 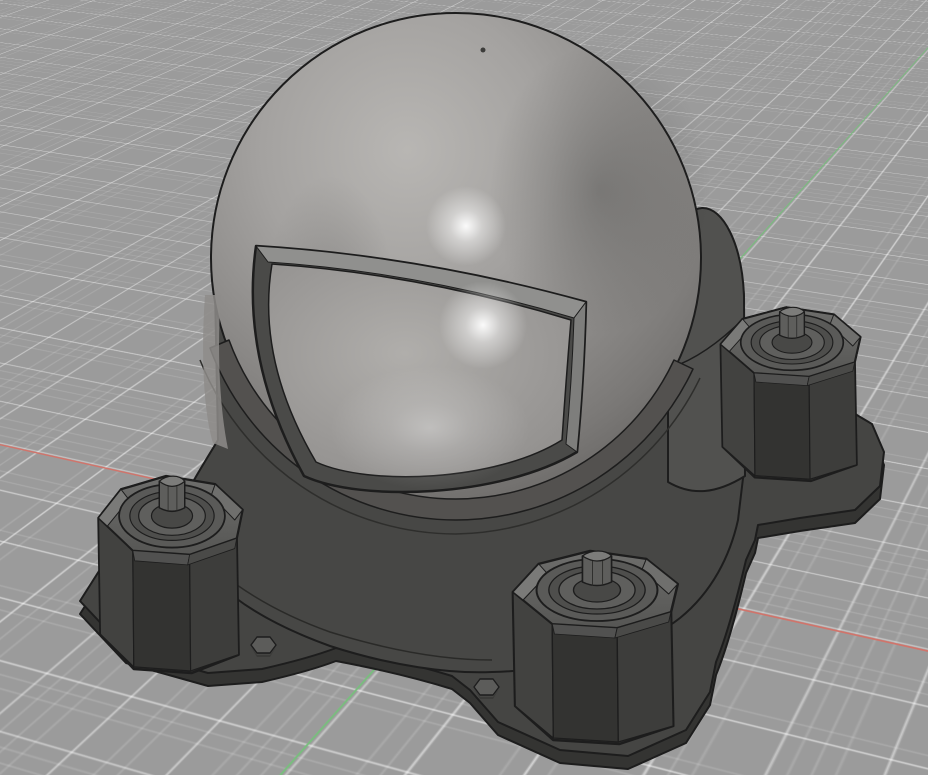 What do you see at coordinates (430, 428) in the screenshot?
I see `lens-glow` at bounding box center [430, 428].